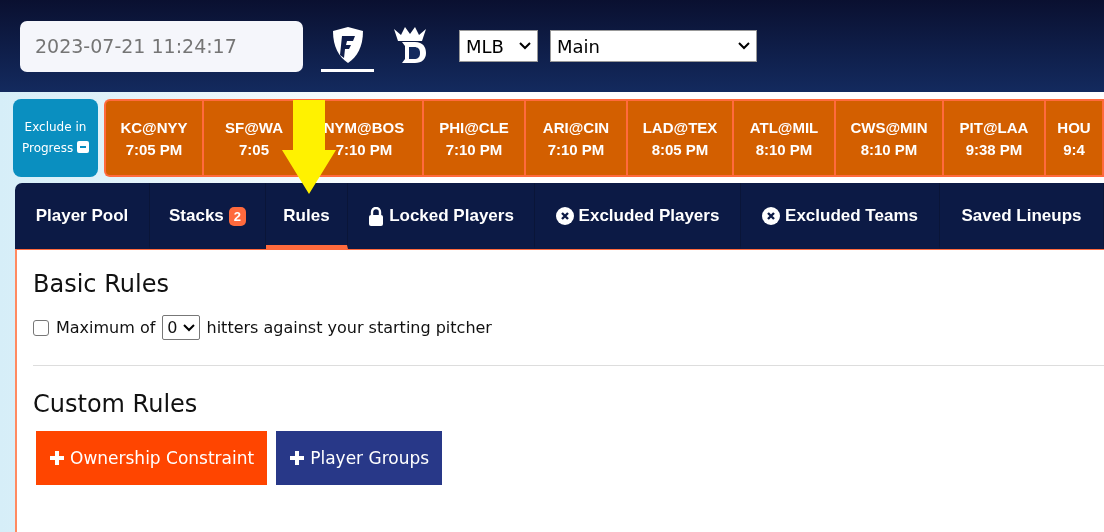  I want to click on game-matchup: KC@NYY, so click(154, 127).